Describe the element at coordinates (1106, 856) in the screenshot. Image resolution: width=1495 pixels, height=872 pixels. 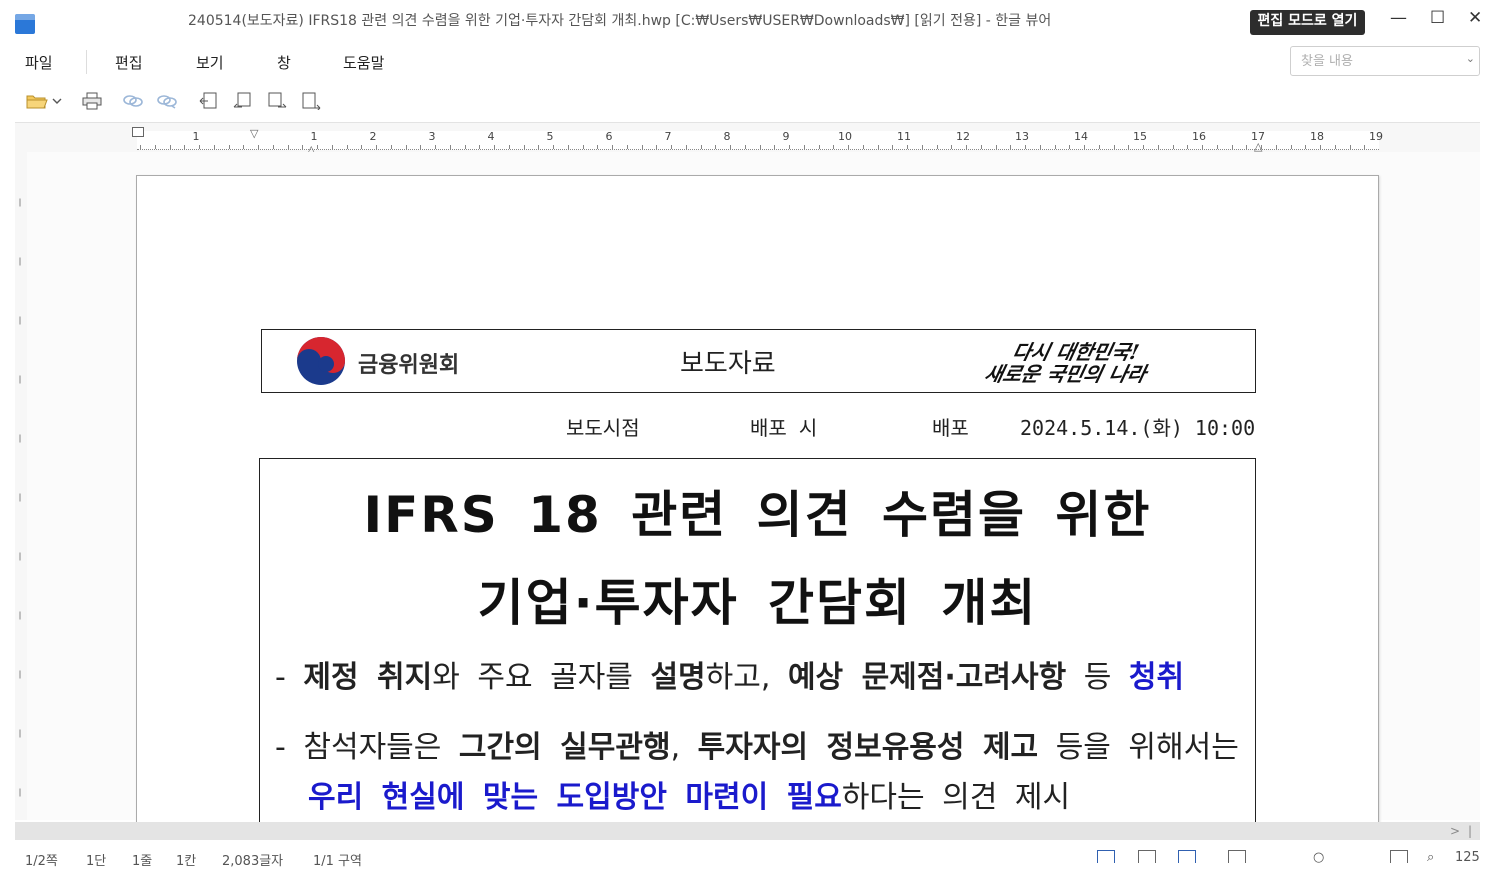
I see `view-normal-icon` at that location.